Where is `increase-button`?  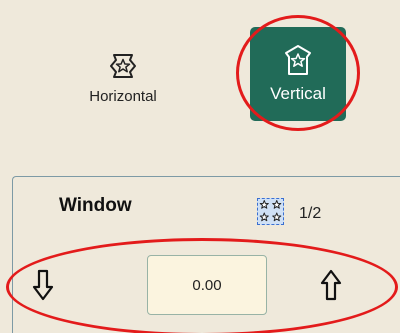
increase-button is located at coordinates (331, 287).